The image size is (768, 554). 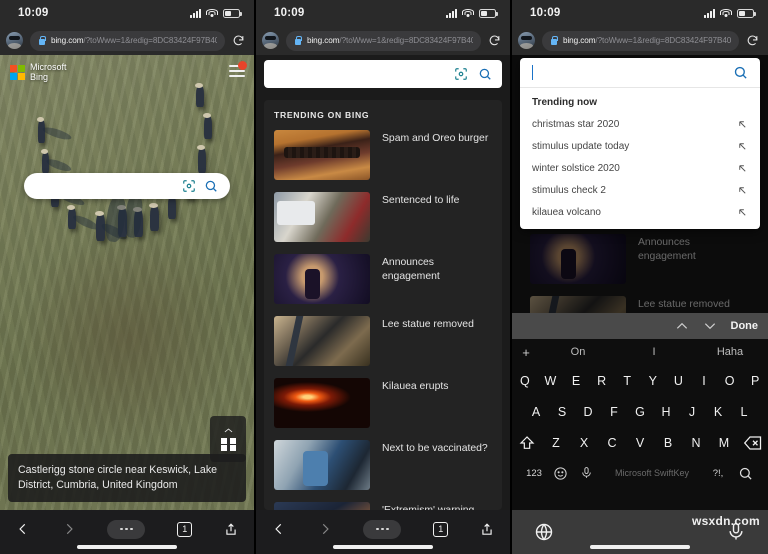 What do you see at coordinates (614, 412) in the screenshot?
I see `key-f: F` at bounding box center [614, 412].